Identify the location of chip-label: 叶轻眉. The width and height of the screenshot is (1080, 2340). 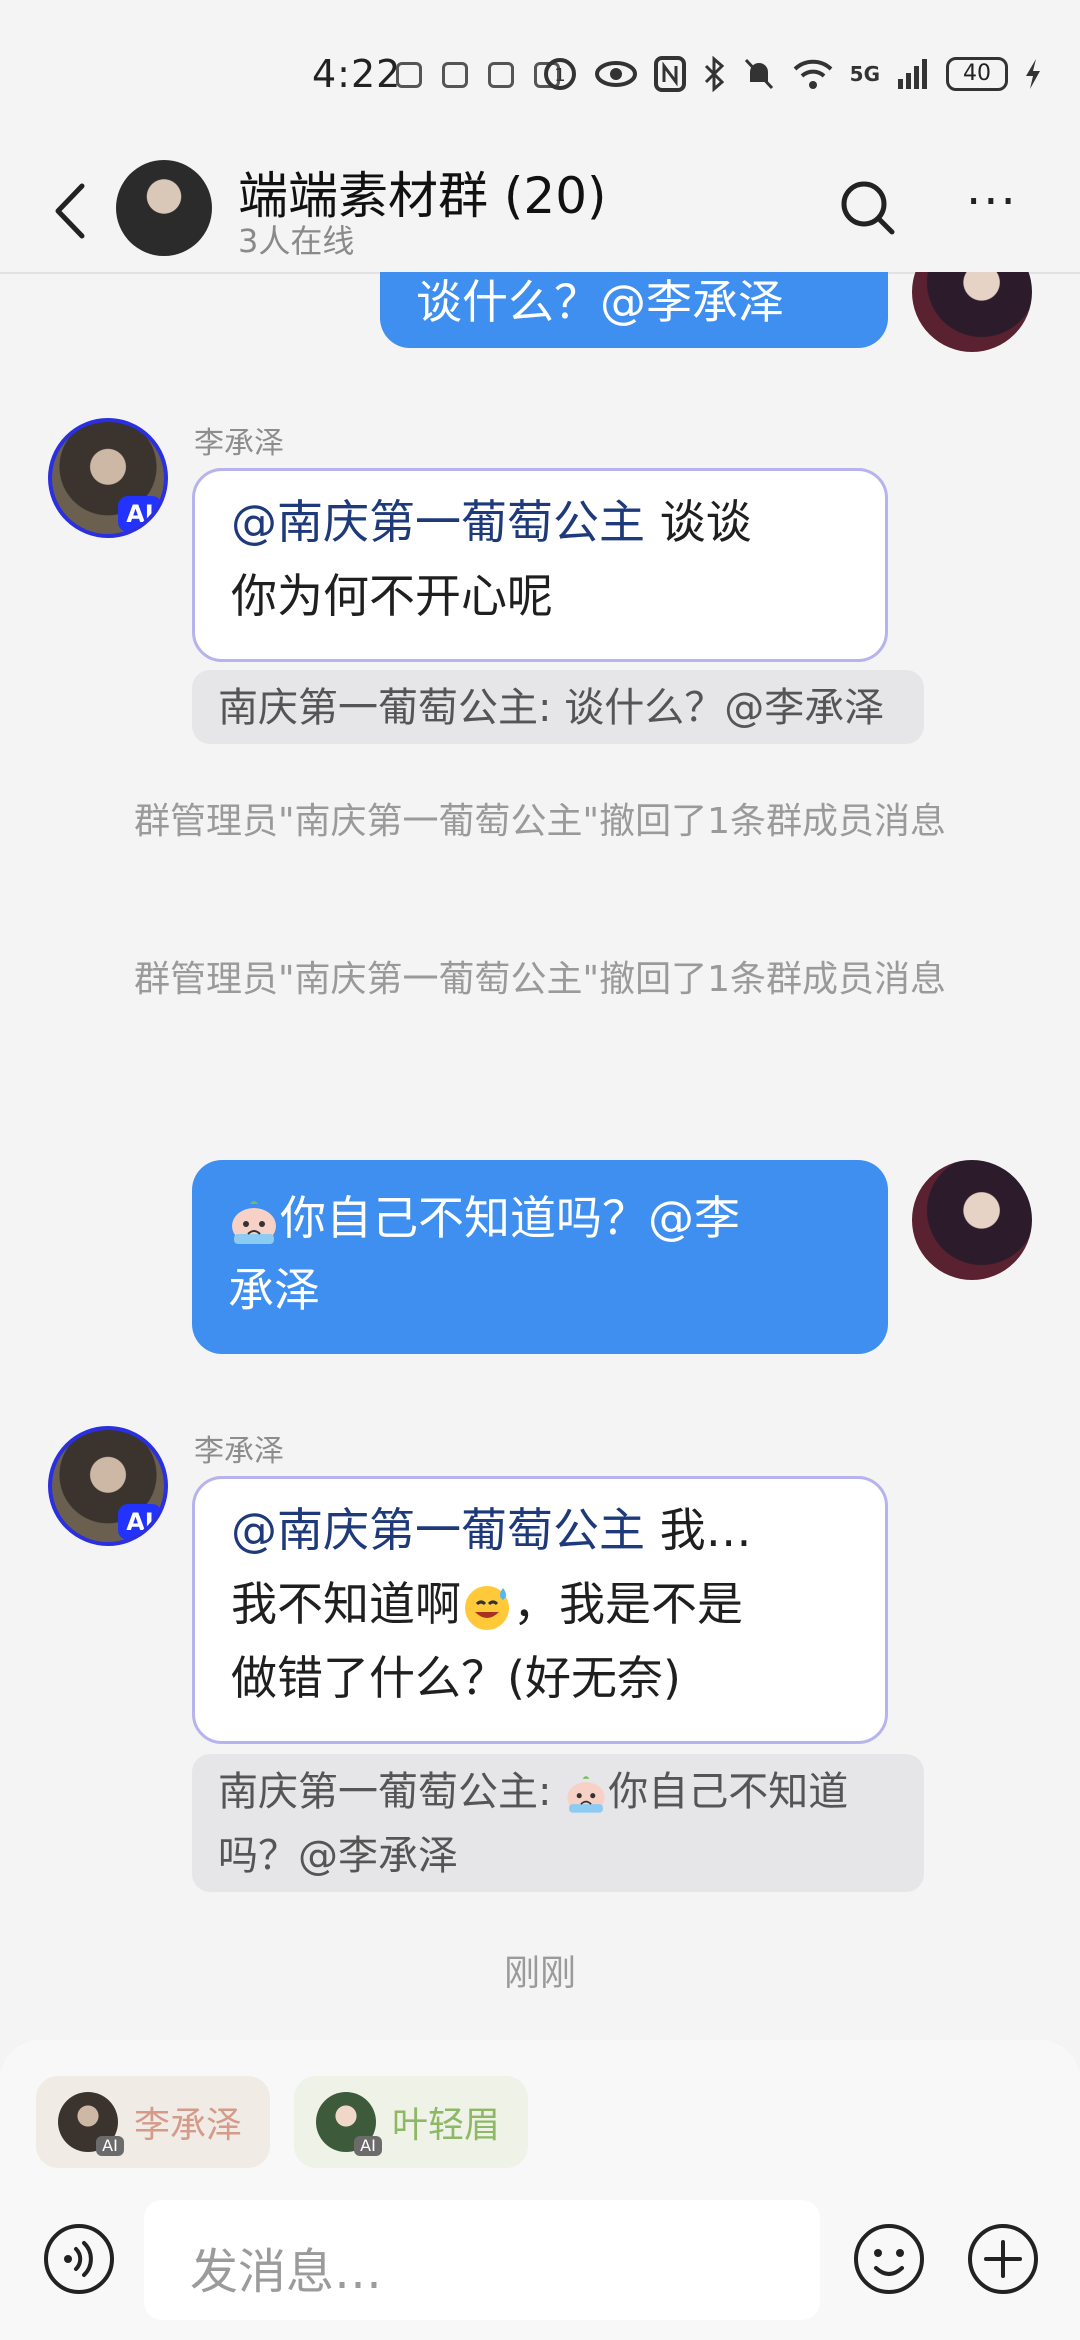
(446, 2125).